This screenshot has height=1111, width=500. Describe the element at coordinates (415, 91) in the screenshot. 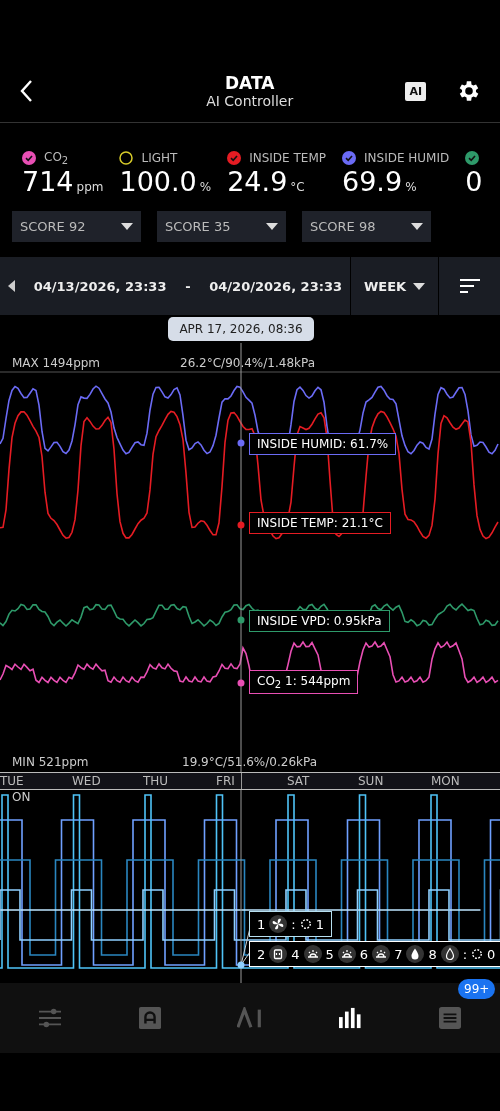

I see `ai-chat-button: AI` at that location.